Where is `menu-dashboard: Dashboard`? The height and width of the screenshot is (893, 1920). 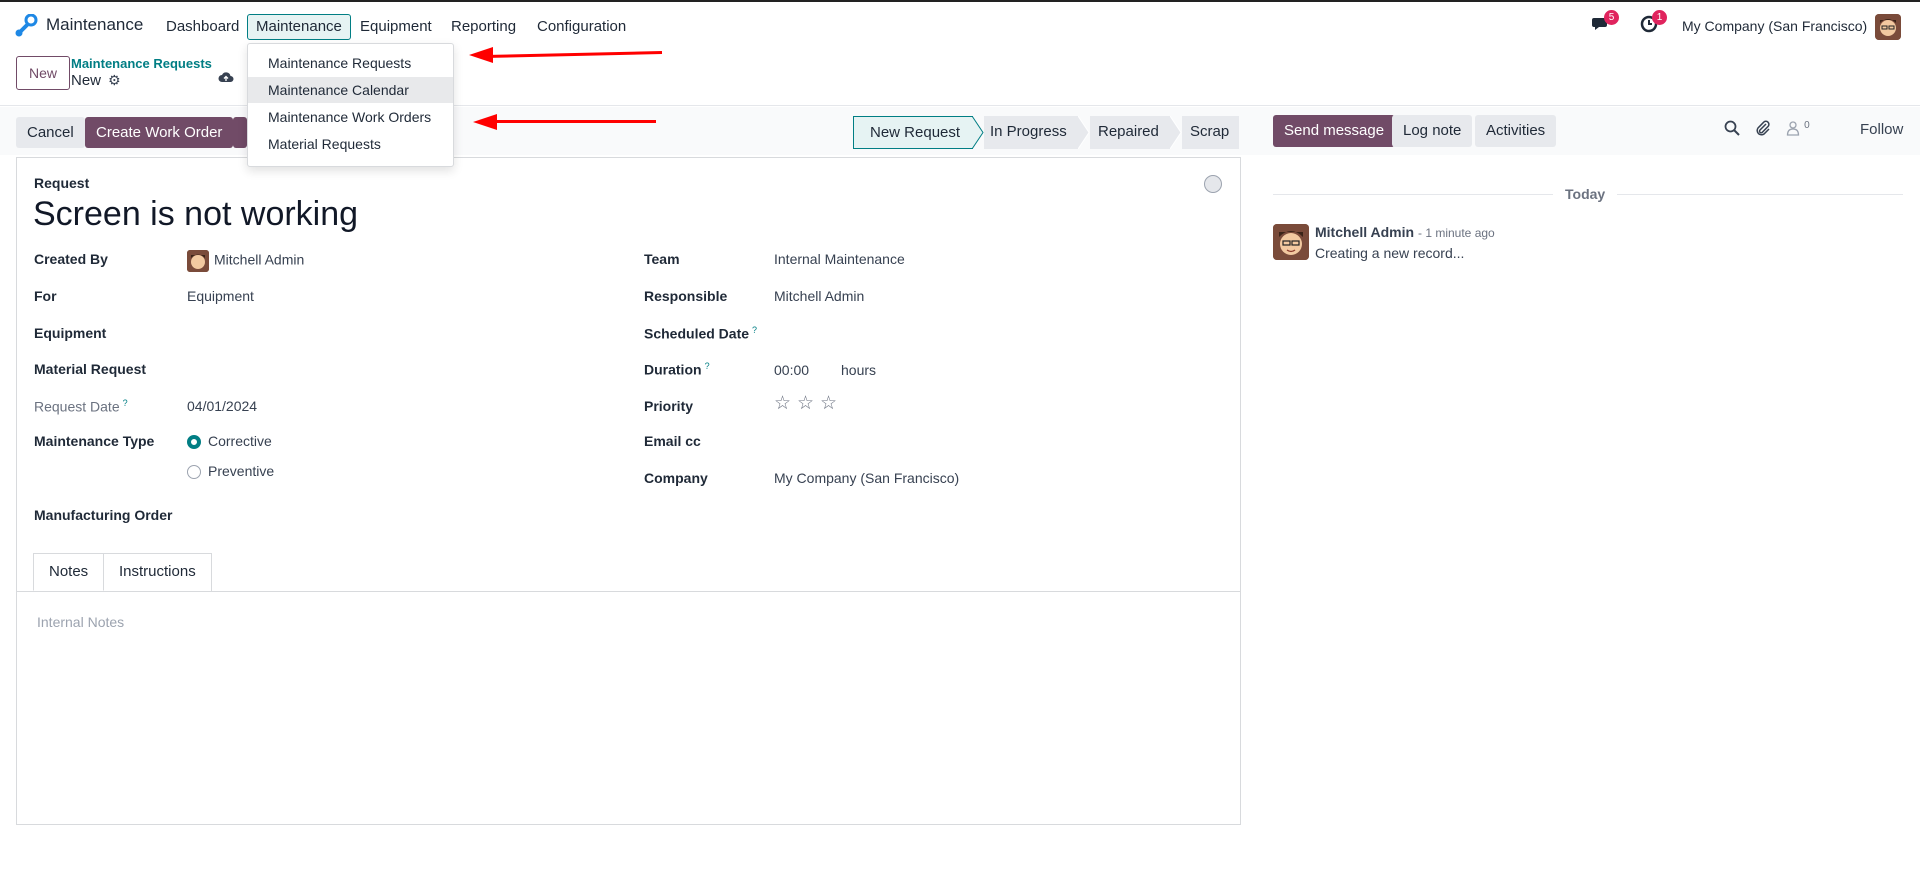
menu-dashboard: Dashboard is located at coordinates (202, 27).